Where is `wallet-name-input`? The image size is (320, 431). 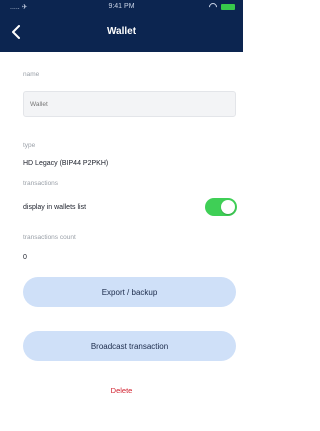 wallet-name-input is located at coordinates (129, 104).